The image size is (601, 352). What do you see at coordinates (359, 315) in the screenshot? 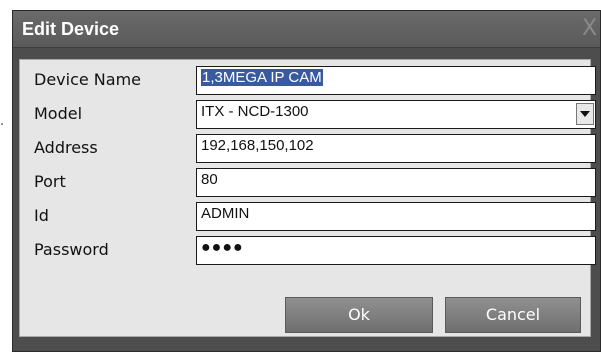
I see `ok-button: Ok` at bounding box center [359, 315].